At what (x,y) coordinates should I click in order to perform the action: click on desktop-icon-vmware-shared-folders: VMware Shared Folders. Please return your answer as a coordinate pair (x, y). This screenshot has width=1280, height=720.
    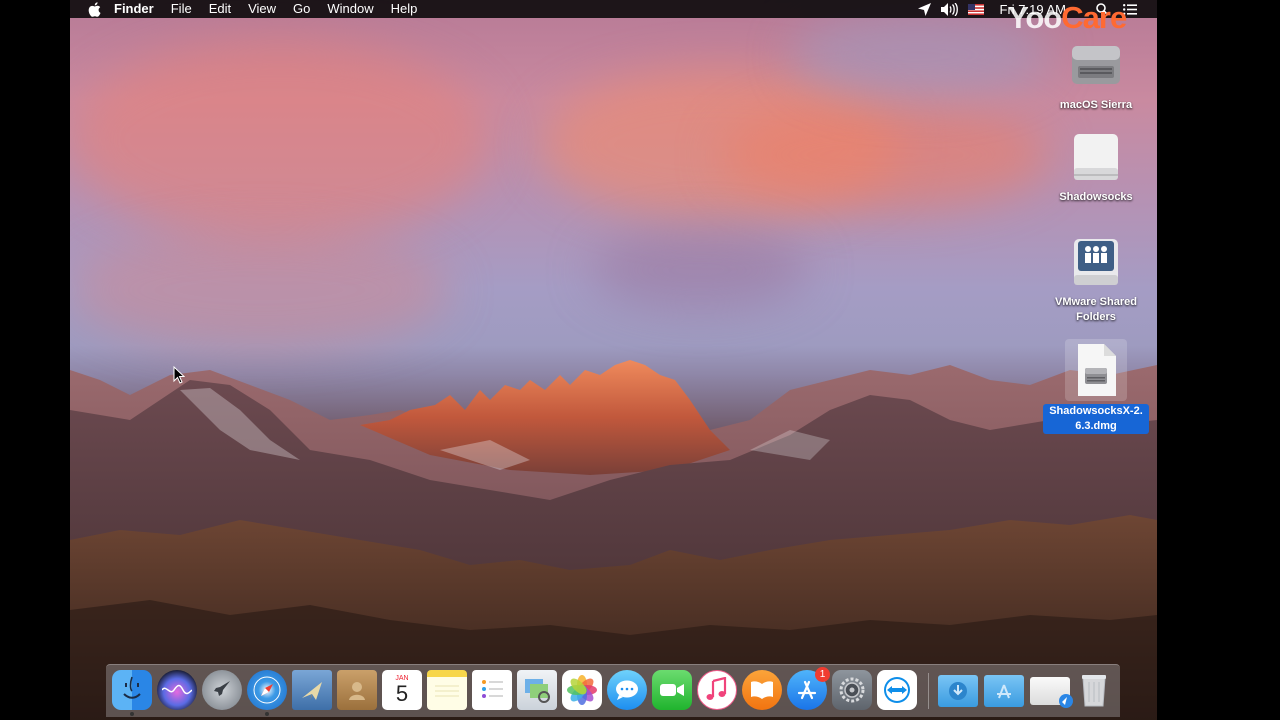
    Looking at the image, I should click on (1096, 280).